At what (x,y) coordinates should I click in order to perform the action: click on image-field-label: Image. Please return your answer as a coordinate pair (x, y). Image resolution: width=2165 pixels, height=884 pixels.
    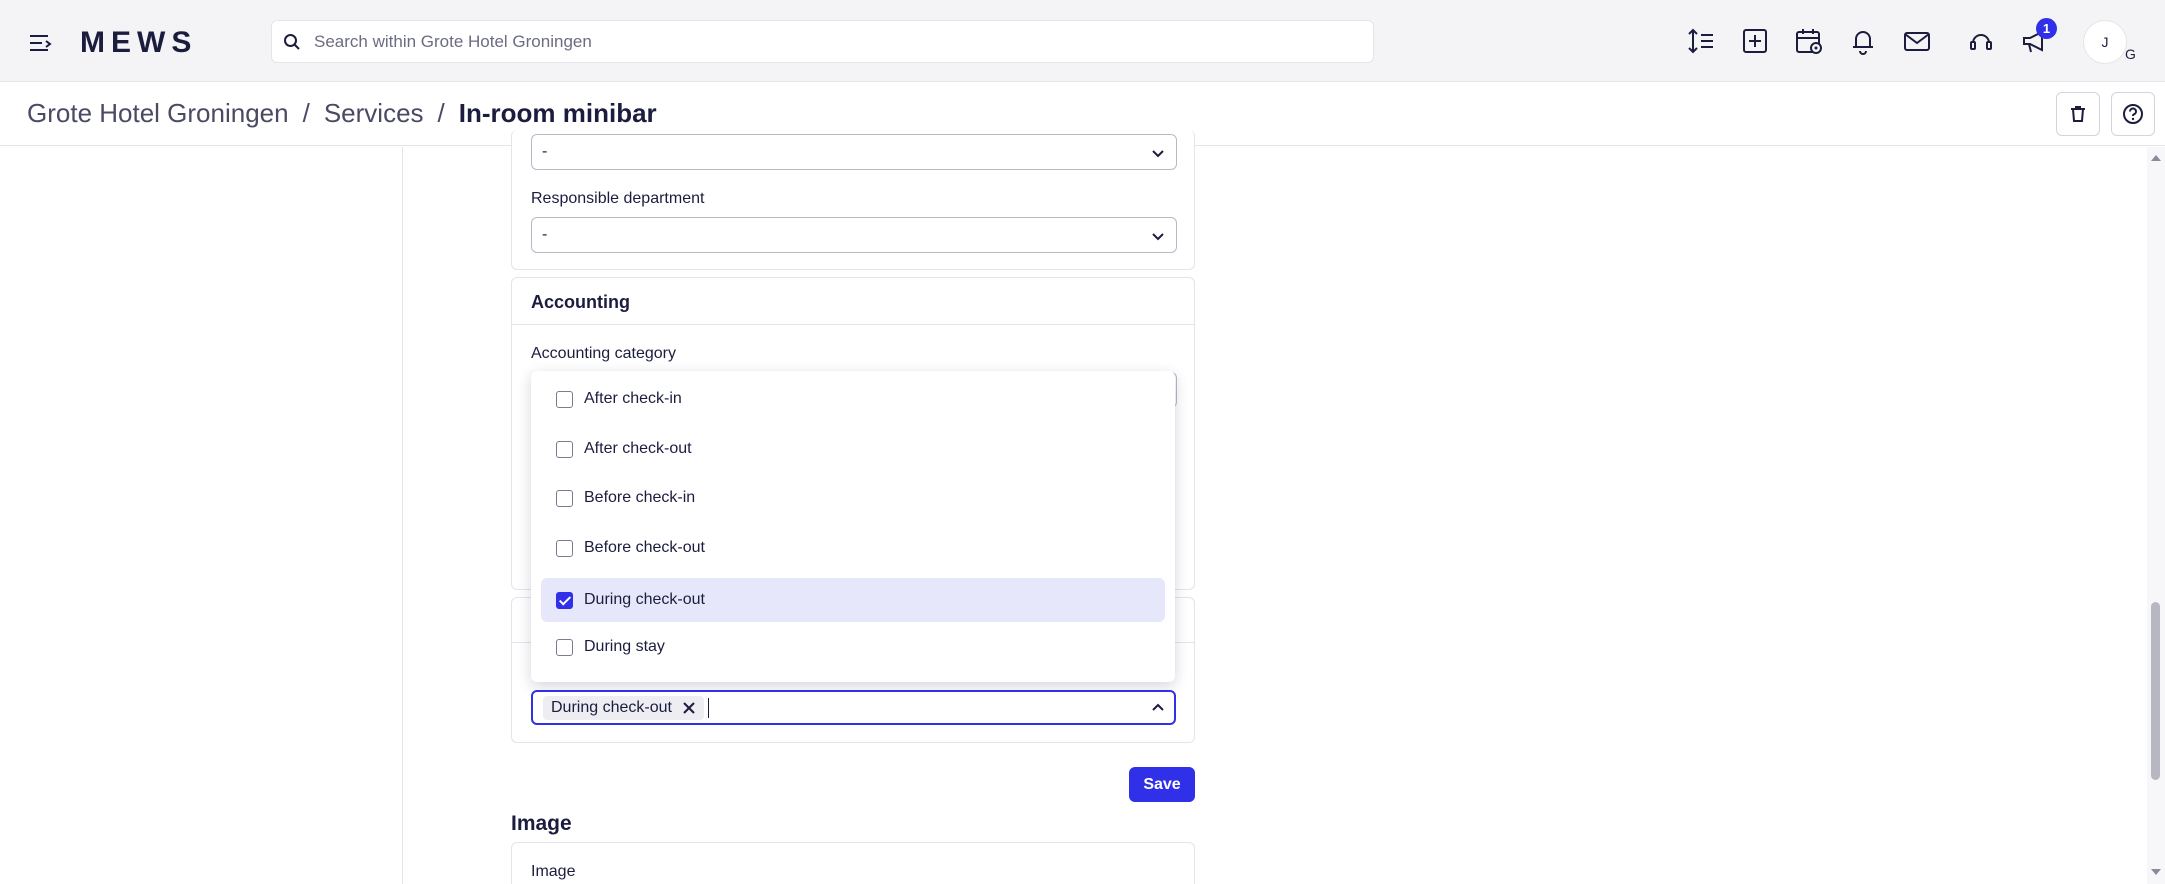
    Looking at the image, I should click on (553, 871).